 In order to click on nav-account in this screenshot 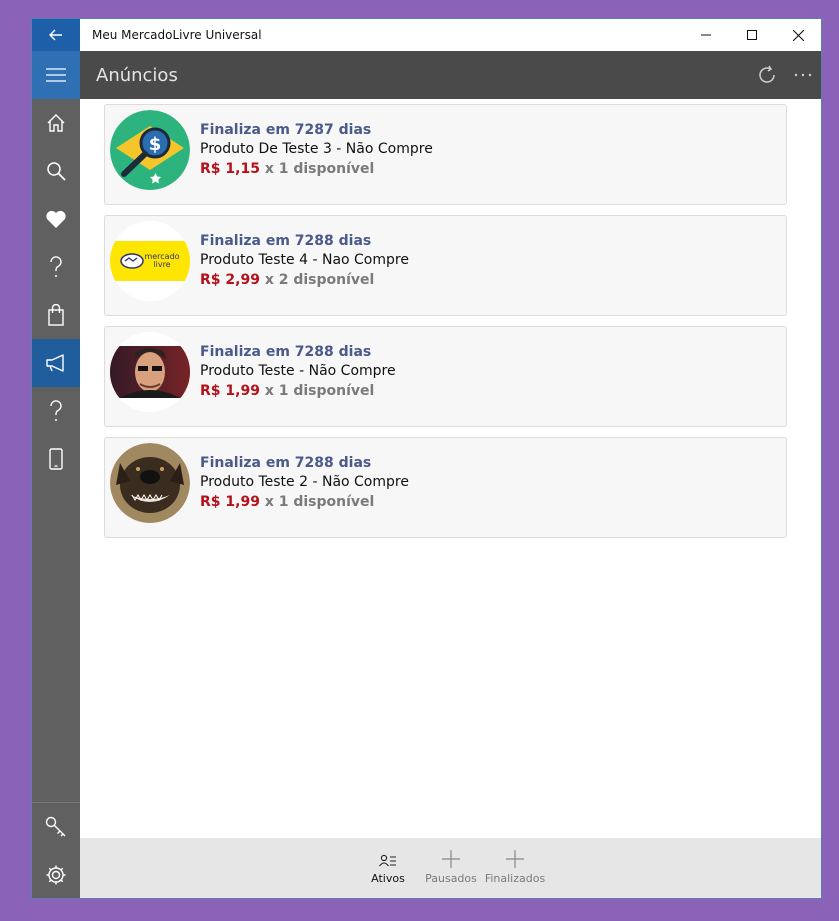, I will do `click(56, 827)`.